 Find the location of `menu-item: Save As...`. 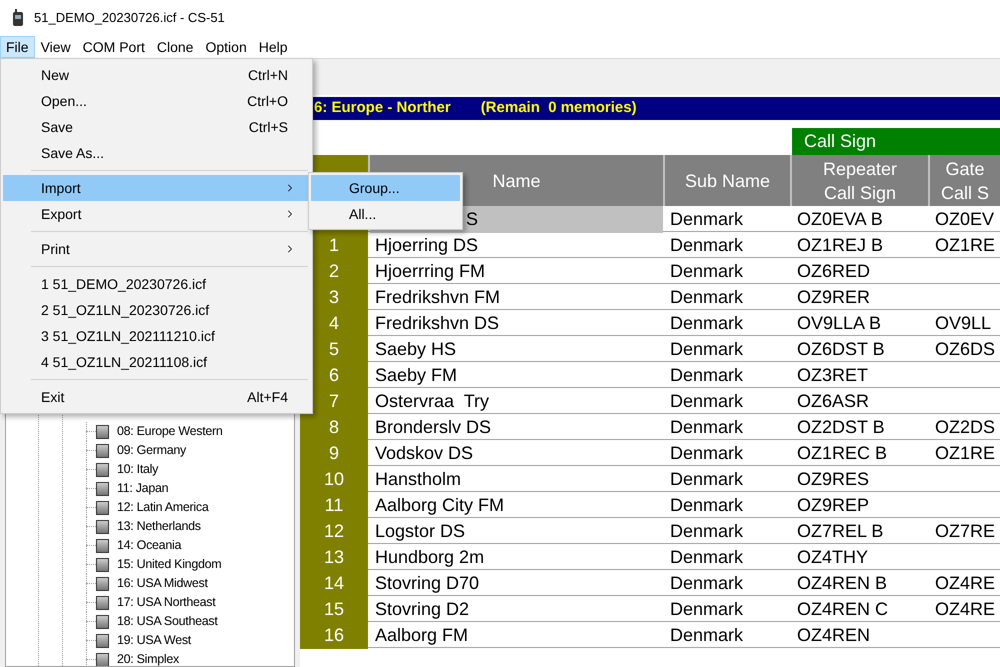

menu-item: Save As... is located at coordinates (156, 153).